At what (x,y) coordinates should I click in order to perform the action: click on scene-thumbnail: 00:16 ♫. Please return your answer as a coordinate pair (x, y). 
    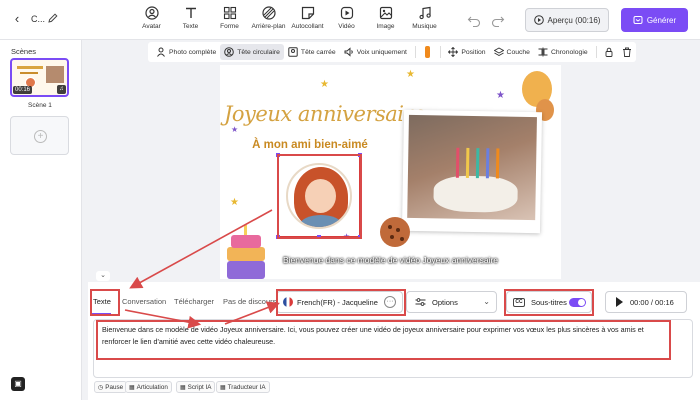
    Looking at the image, I should click on (39, 77).